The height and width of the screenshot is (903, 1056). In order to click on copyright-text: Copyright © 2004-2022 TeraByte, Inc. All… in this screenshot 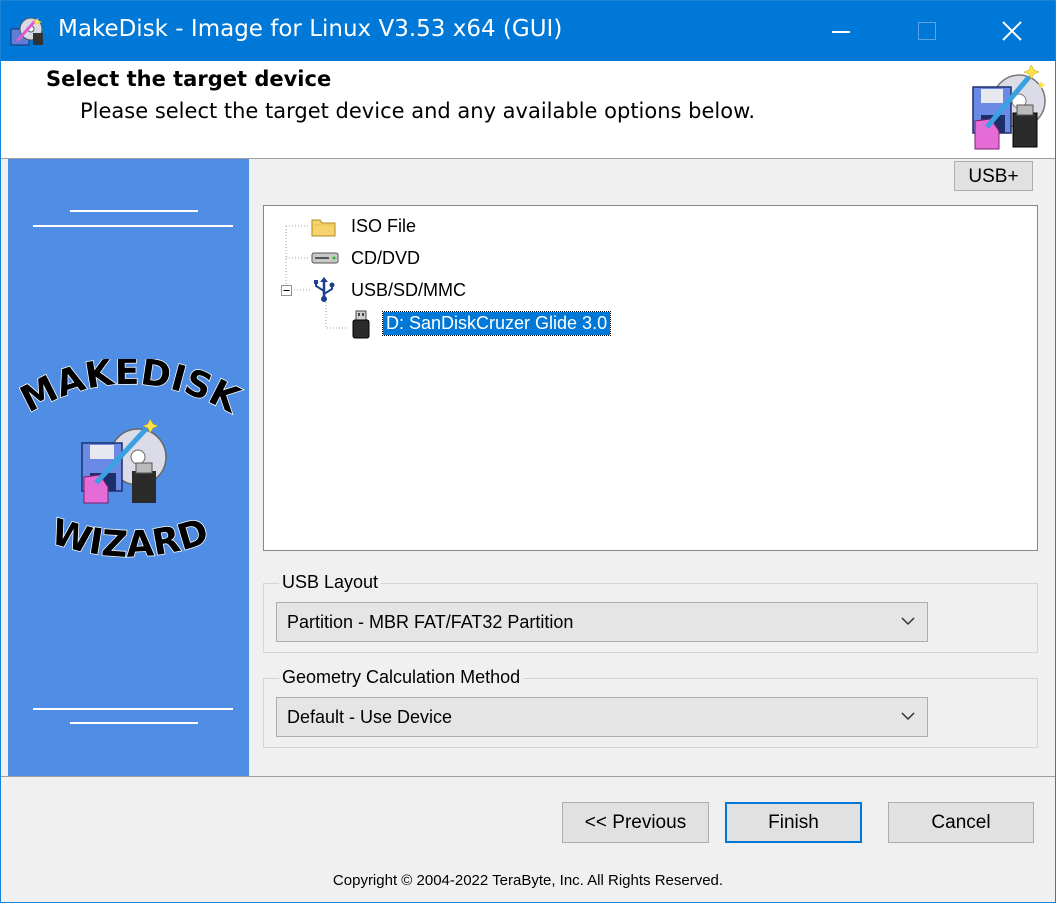, I will do `click(528, 880)`.